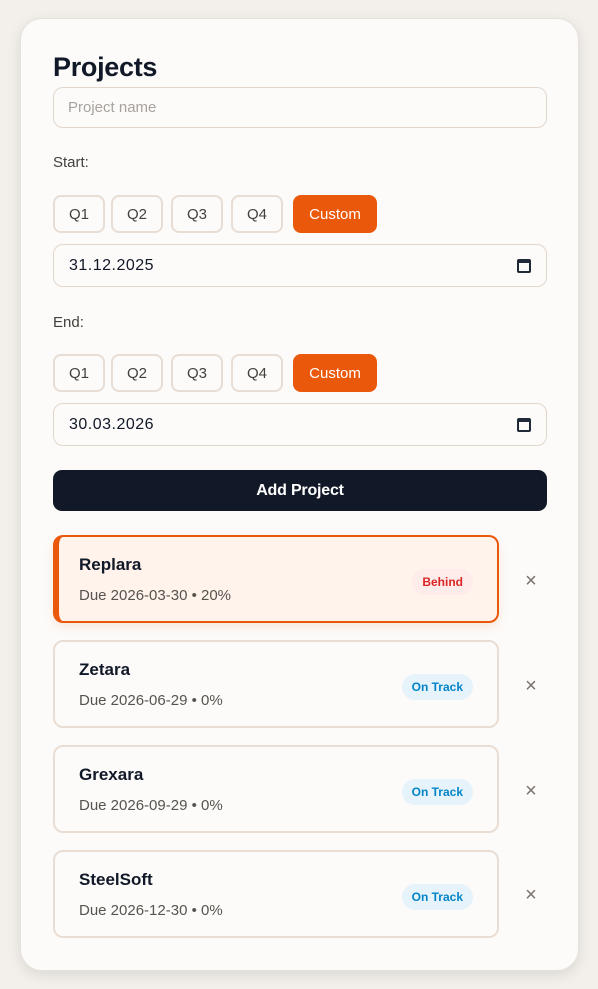 The height and width of the screenshot is (989, 598). What do you see at coordinates (197, 214) in the screenshot?
I see `start-q3-button: Q3` at bounding box center [197, 214].